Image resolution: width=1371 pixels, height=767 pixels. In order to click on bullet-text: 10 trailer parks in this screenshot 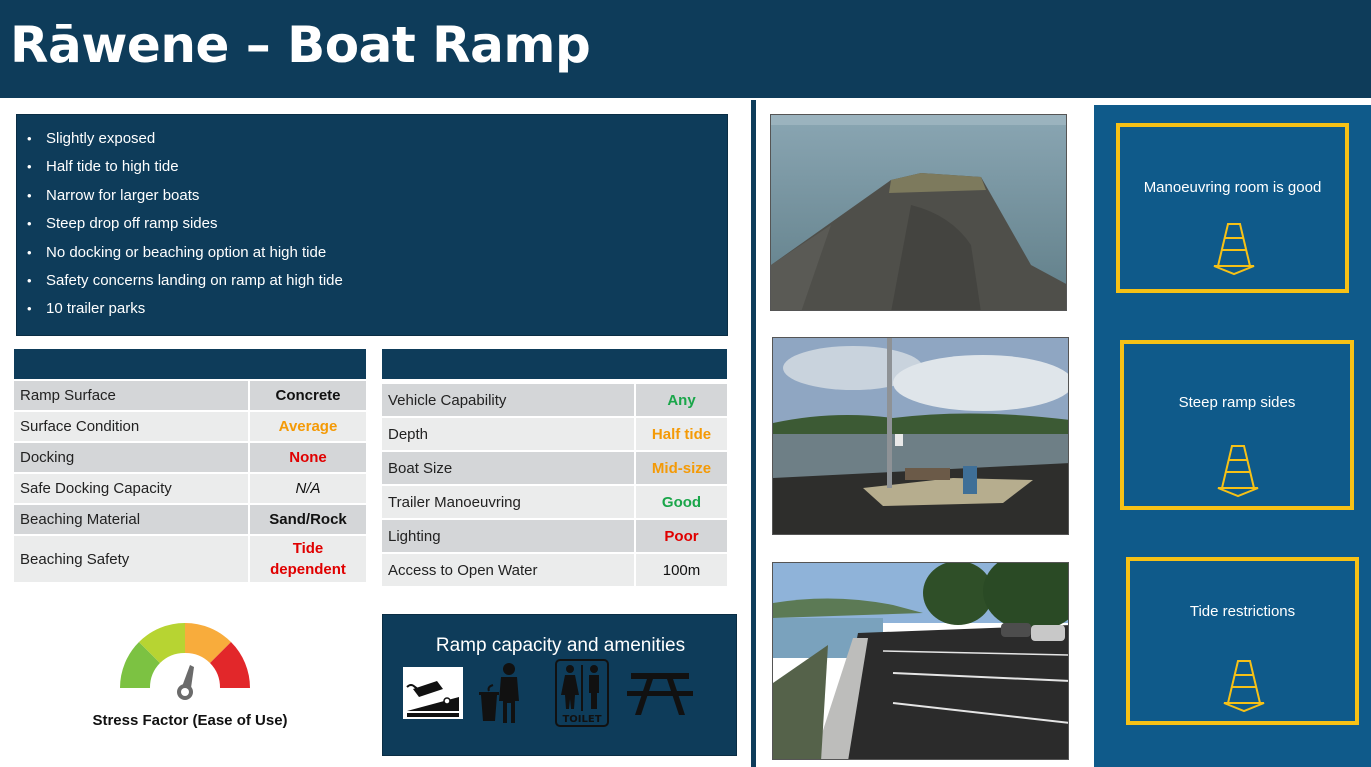, I will do `click(96, 309)`.